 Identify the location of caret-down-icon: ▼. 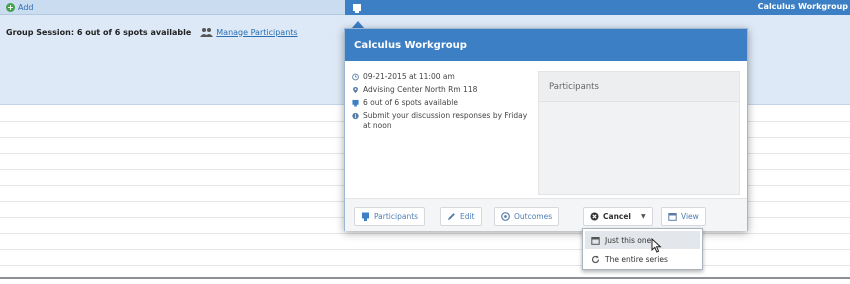
(643, 216).